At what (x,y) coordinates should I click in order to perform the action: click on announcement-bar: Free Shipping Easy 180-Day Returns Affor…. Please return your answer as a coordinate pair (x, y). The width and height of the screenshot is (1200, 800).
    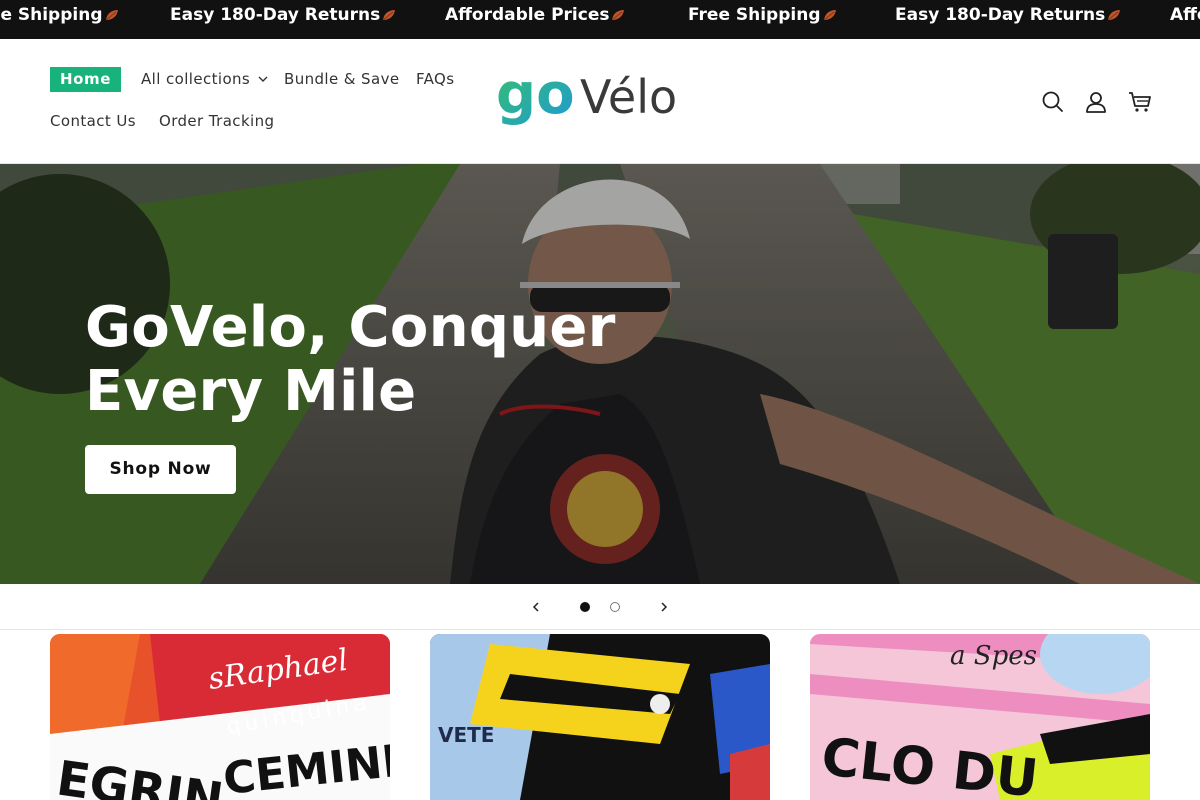
    Looking at the image, I should click on (600, 19).